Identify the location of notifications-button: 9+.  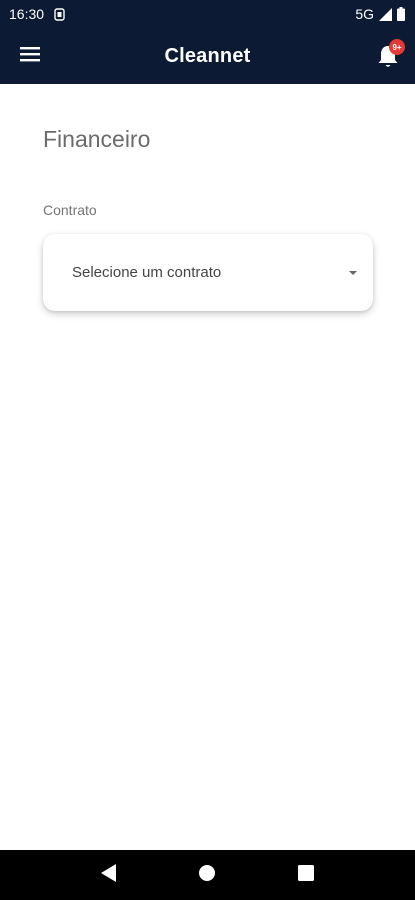
(389, 54).